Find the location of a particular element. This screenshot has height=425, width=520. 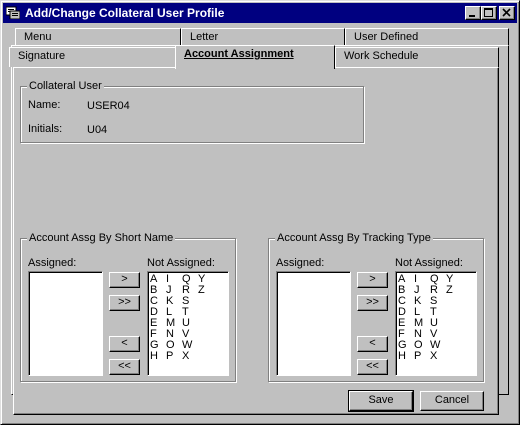

short-name-letter: Z is located at coordinates (201, 290).